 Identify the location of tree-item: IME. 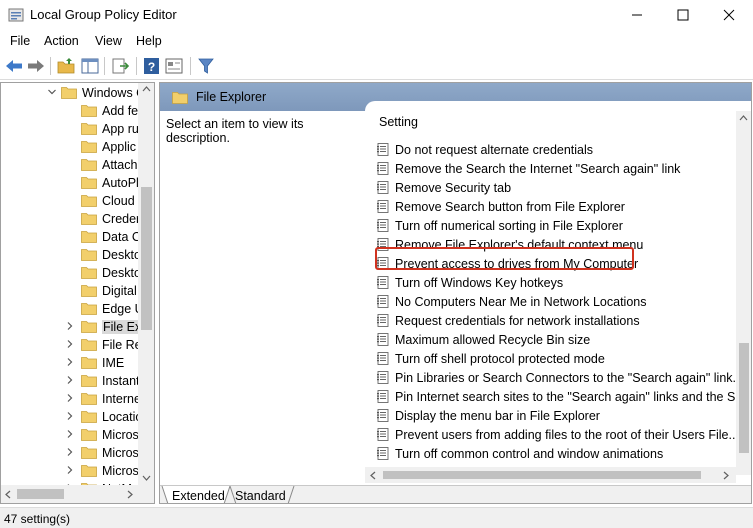
(71, 363).